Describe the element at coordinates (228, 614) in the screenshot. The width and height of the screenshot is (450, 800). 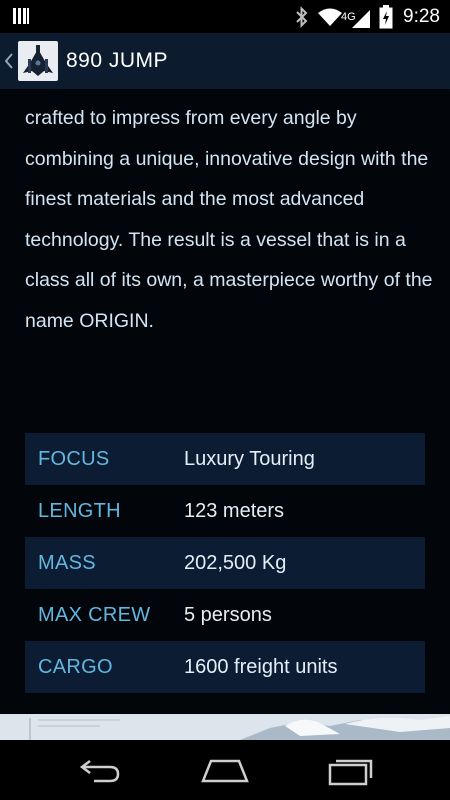
I see `spec-value: 5 persons` at that location.